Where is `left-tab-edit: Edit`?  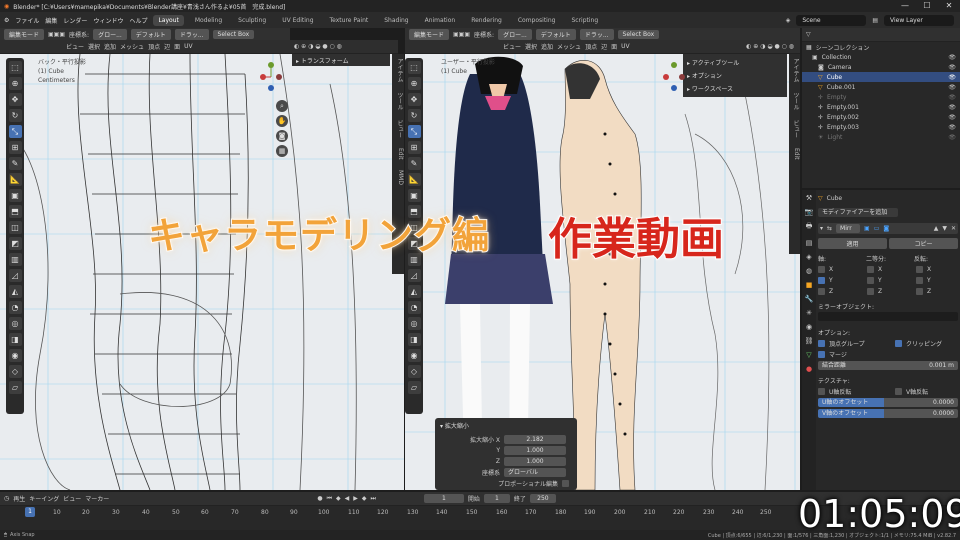
left-tab-edit: Edit is located at coordinates (398, 154).